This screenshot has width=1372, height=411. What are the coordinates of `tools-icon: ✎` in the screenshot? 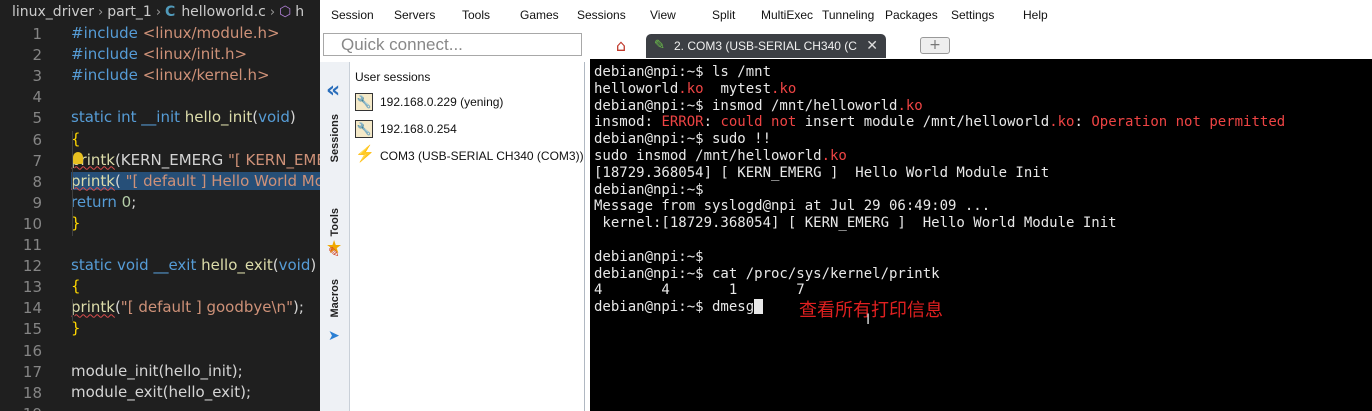 It's located at (334, 253).